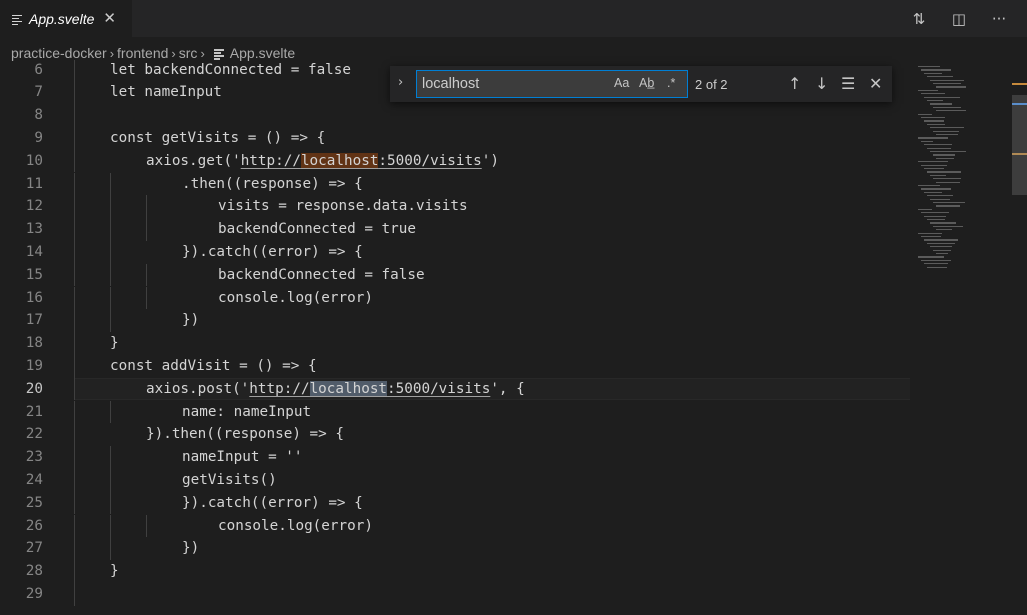 The image size is (1027, 615). What do you see at coordinates (34, 274) in the screenshot?
I see `line-number: 15` at bounding box center [34, 274].